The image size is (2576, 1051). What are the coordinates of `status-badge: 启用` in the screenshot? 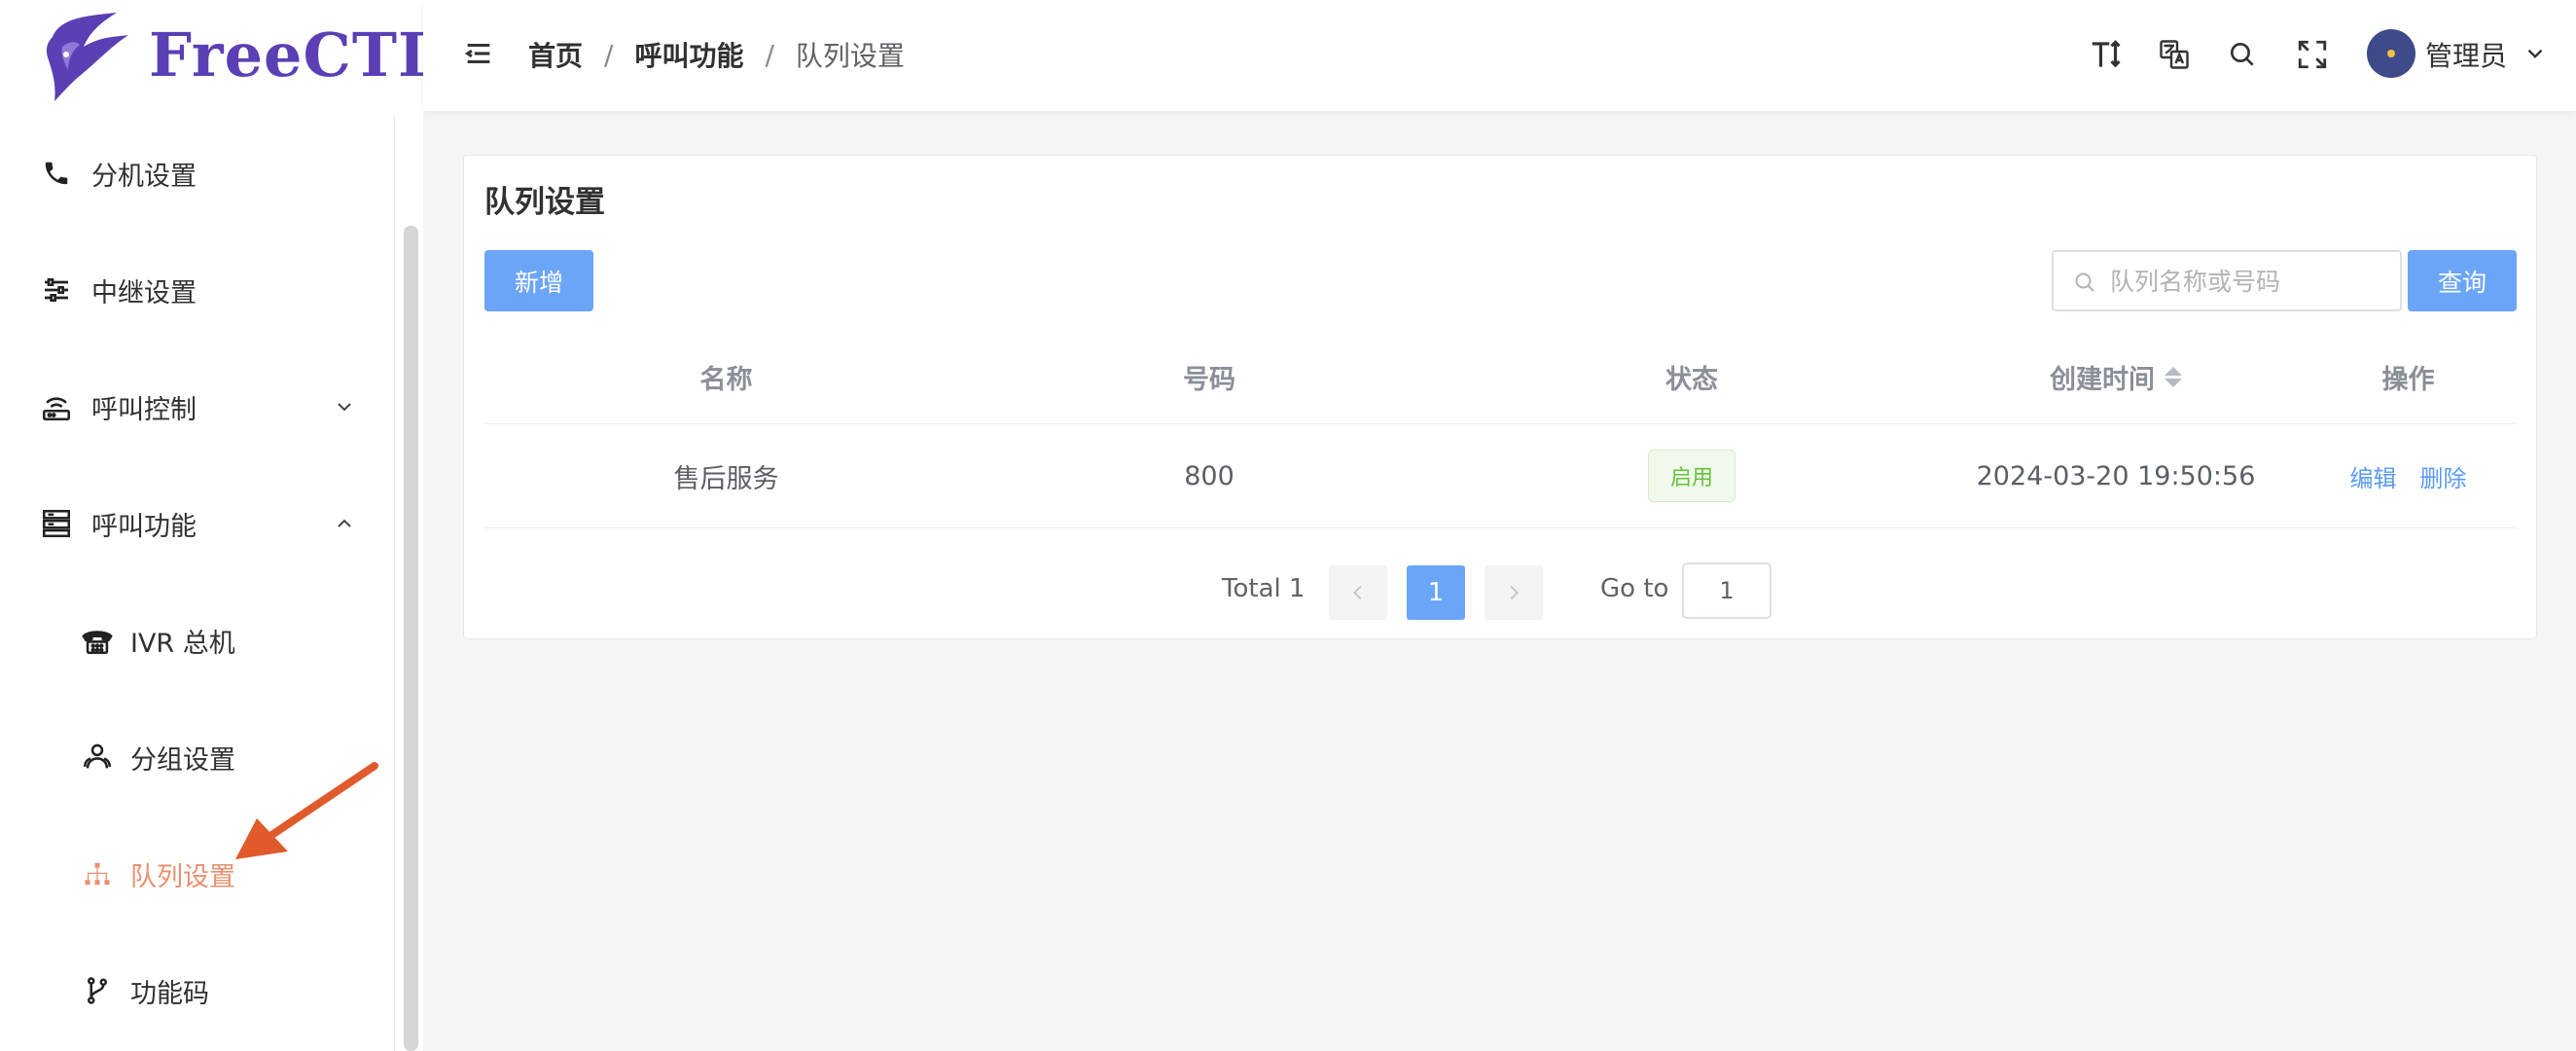 It's located at (1691, 476).